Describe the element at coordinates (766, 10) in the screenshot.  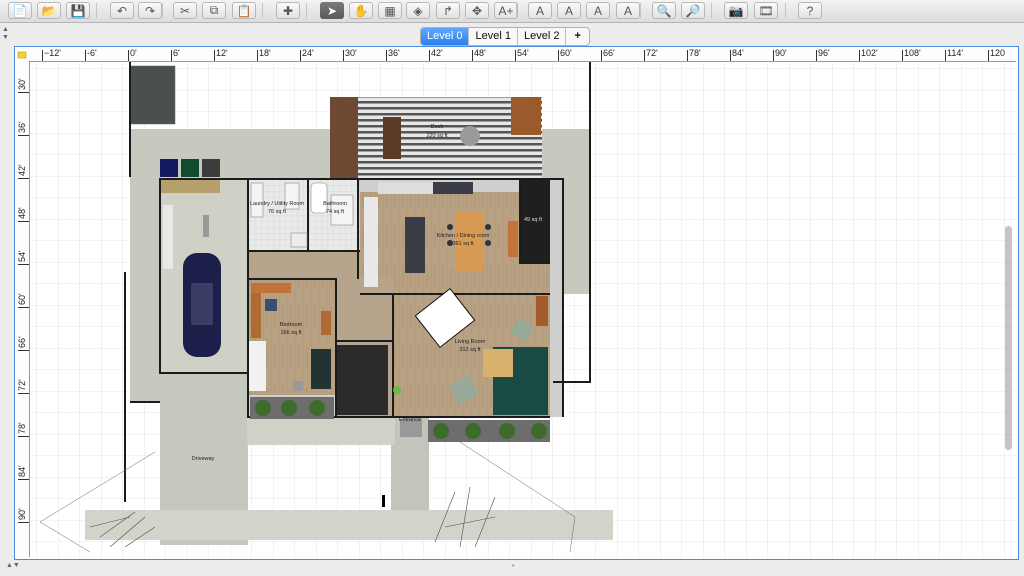
I see `create-video-button: 🎞` at that location.